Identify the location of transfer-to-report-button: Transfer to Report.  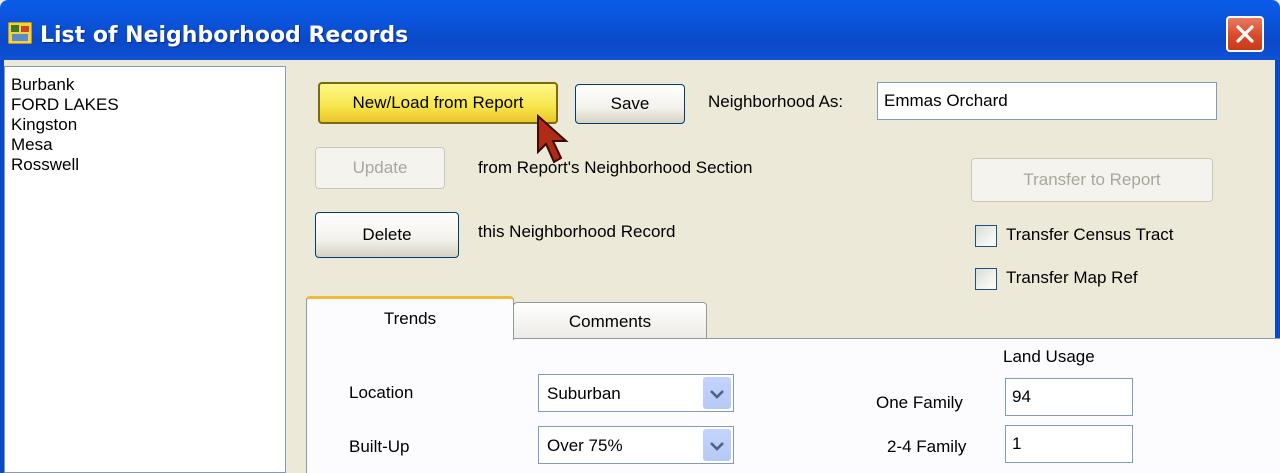
(1092, 180).